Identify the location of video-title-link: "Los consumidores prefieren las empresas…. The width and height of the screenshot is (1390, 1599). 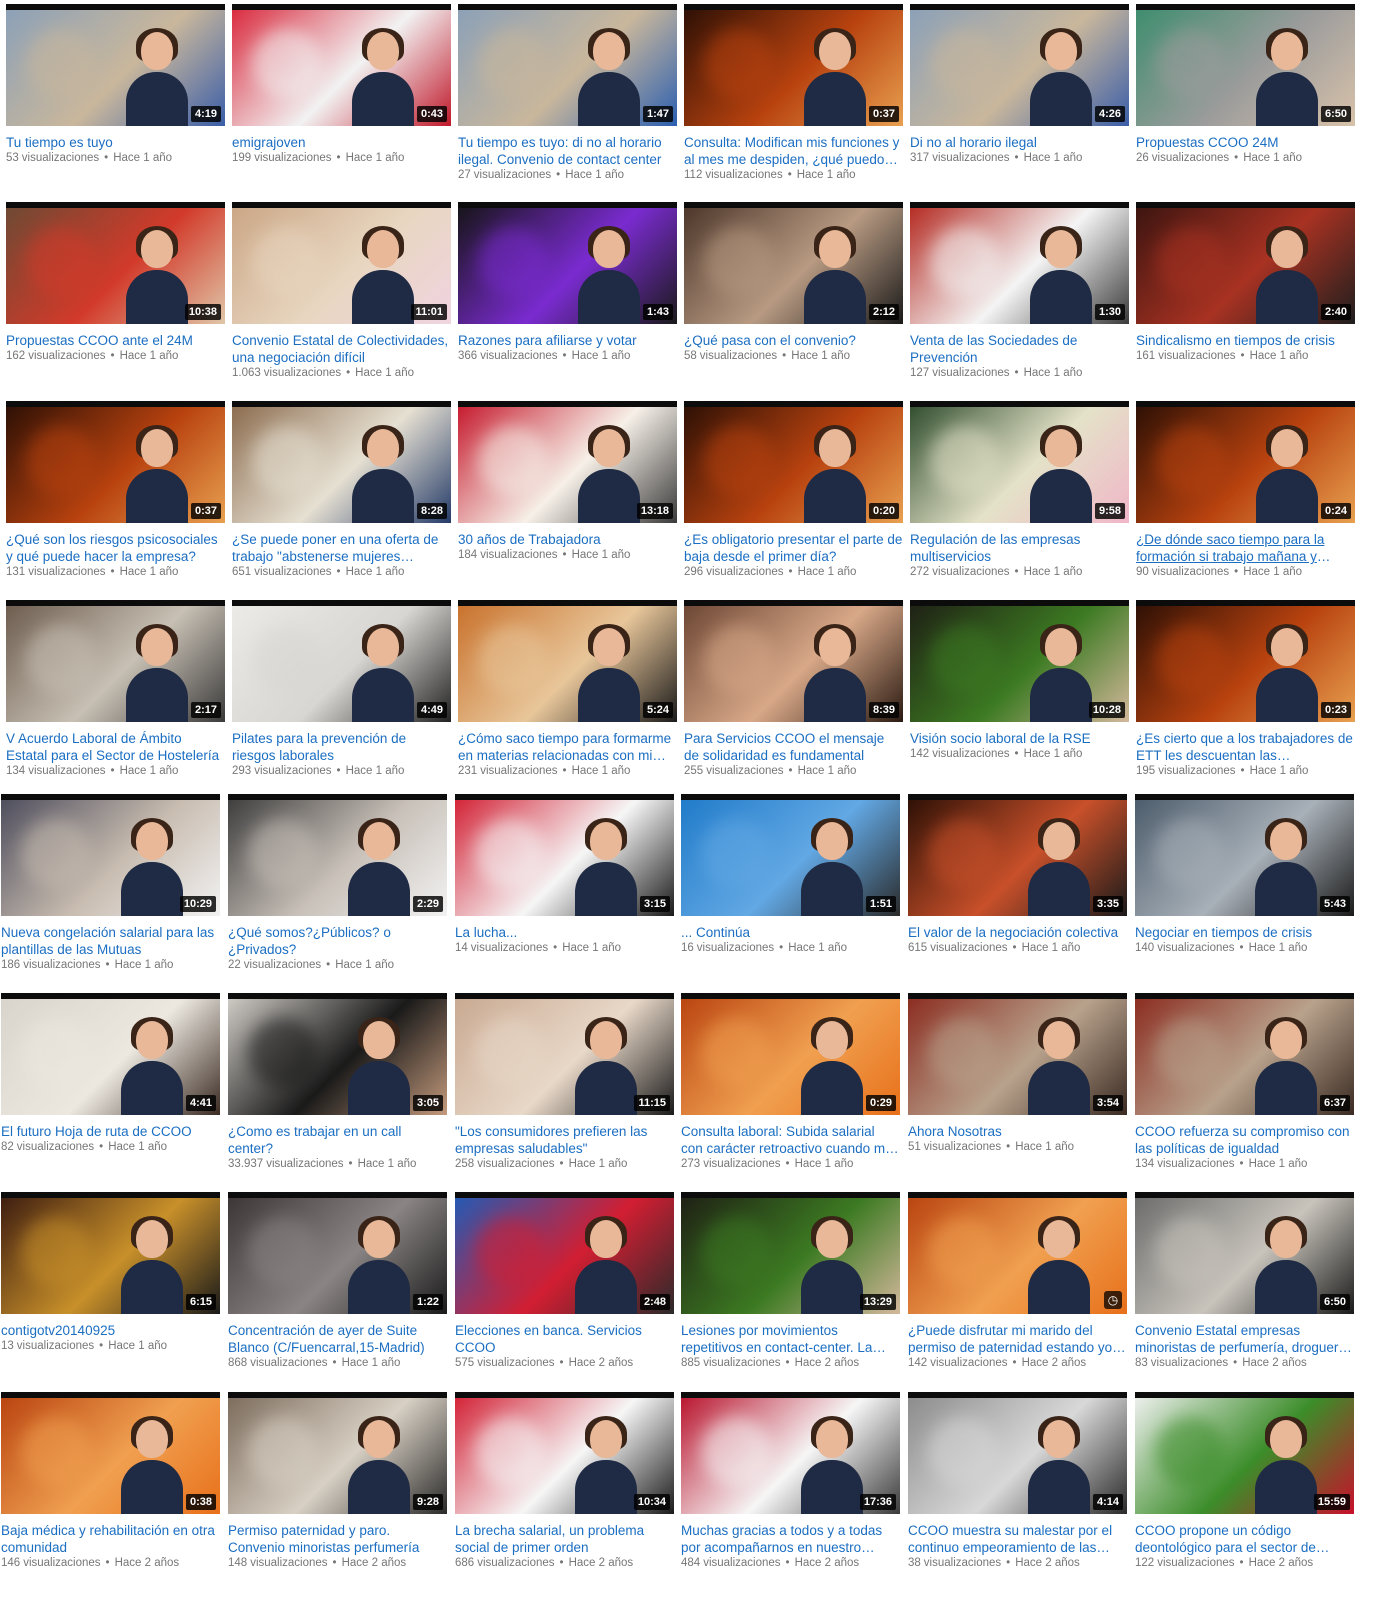
(564, 1140).